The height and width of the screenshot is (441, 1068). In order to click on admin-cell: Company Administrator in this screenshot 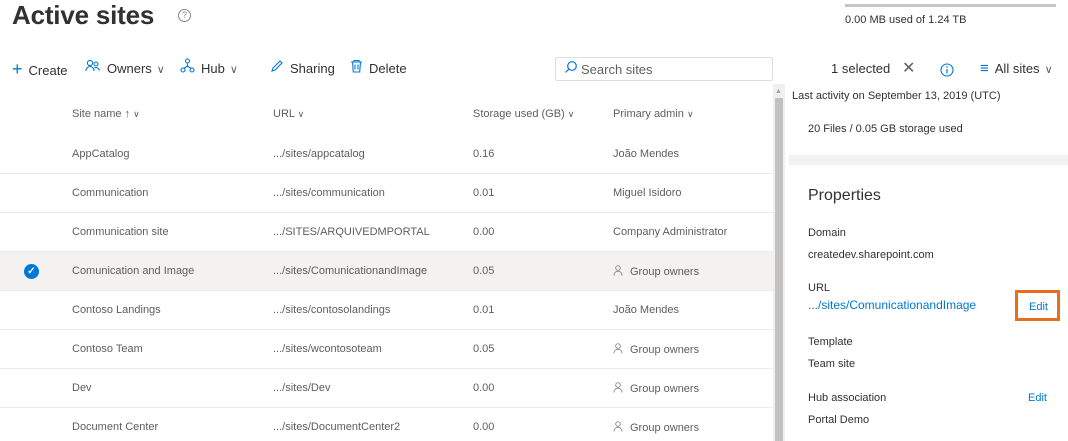, I will do `click(670, 232)`.